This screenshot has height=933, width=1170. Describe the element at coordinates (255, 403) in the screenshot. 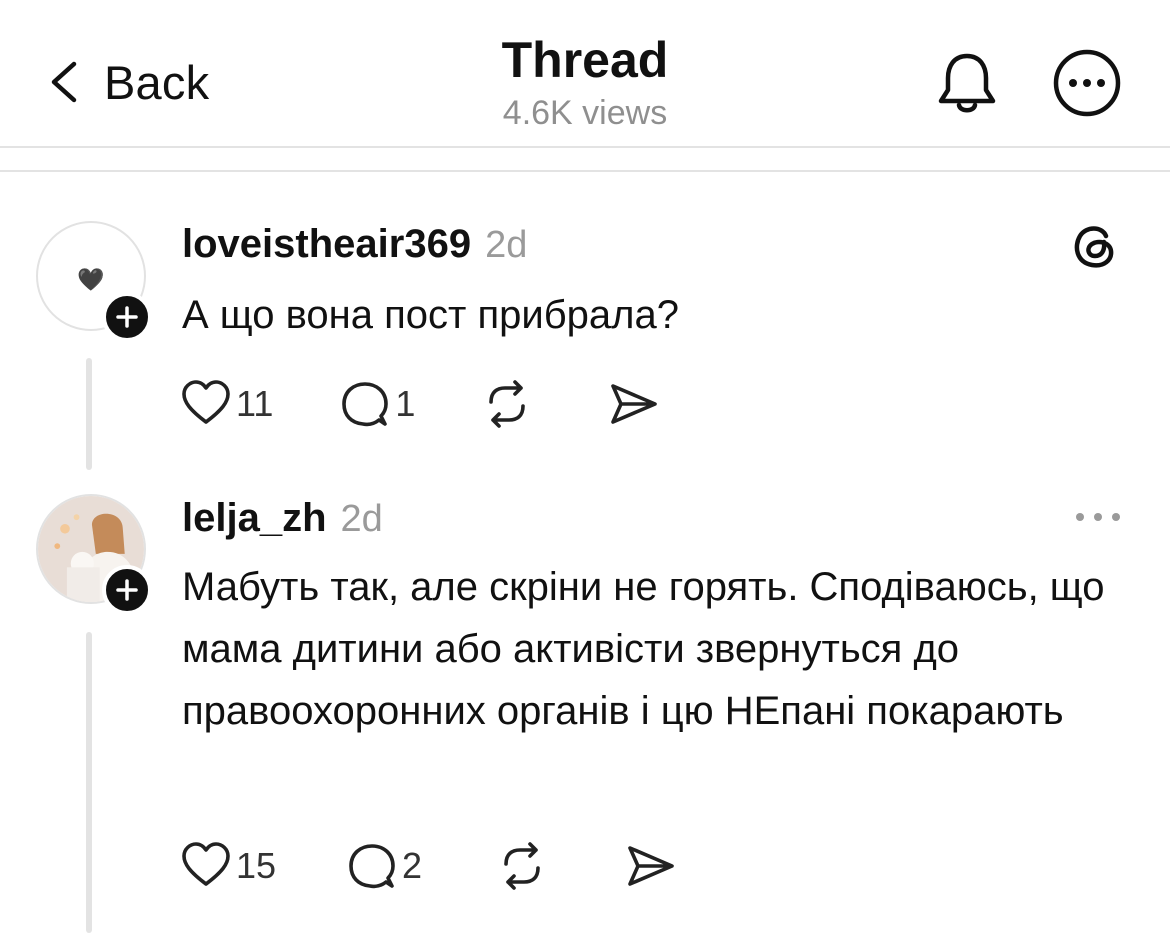

I see `like-count: 11` at that location.